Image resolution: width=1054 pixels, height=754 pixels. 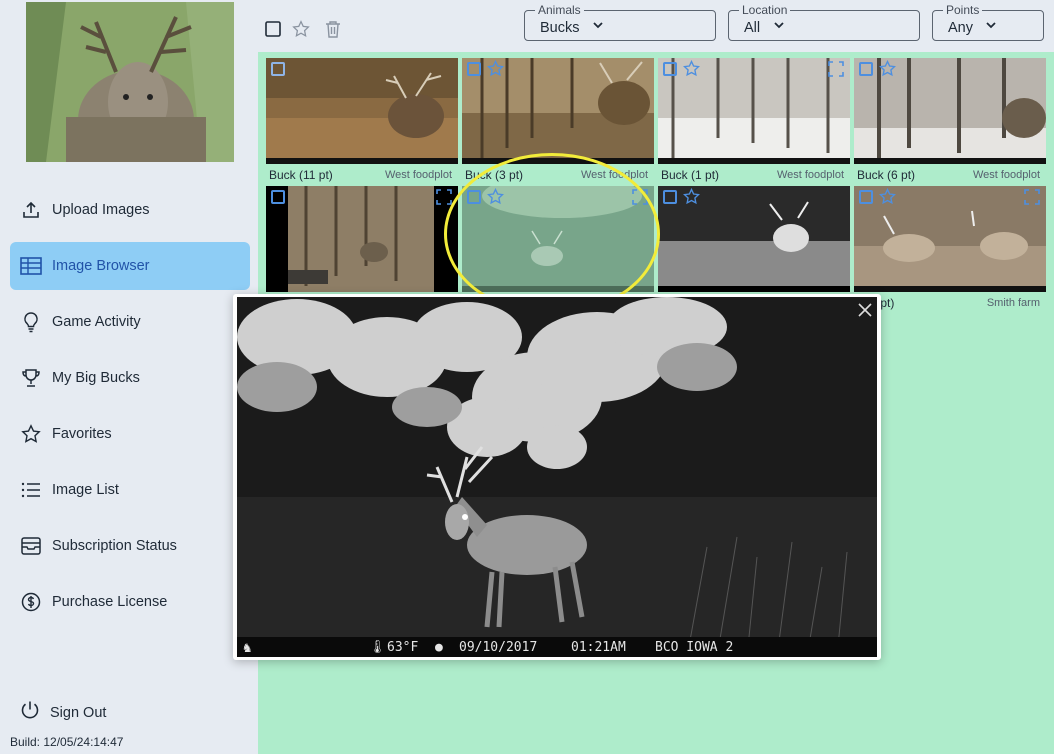 What do you see at coordinates (30, 712) in the screenshot?
I see `power-icon` at bounding box center [30, 712].